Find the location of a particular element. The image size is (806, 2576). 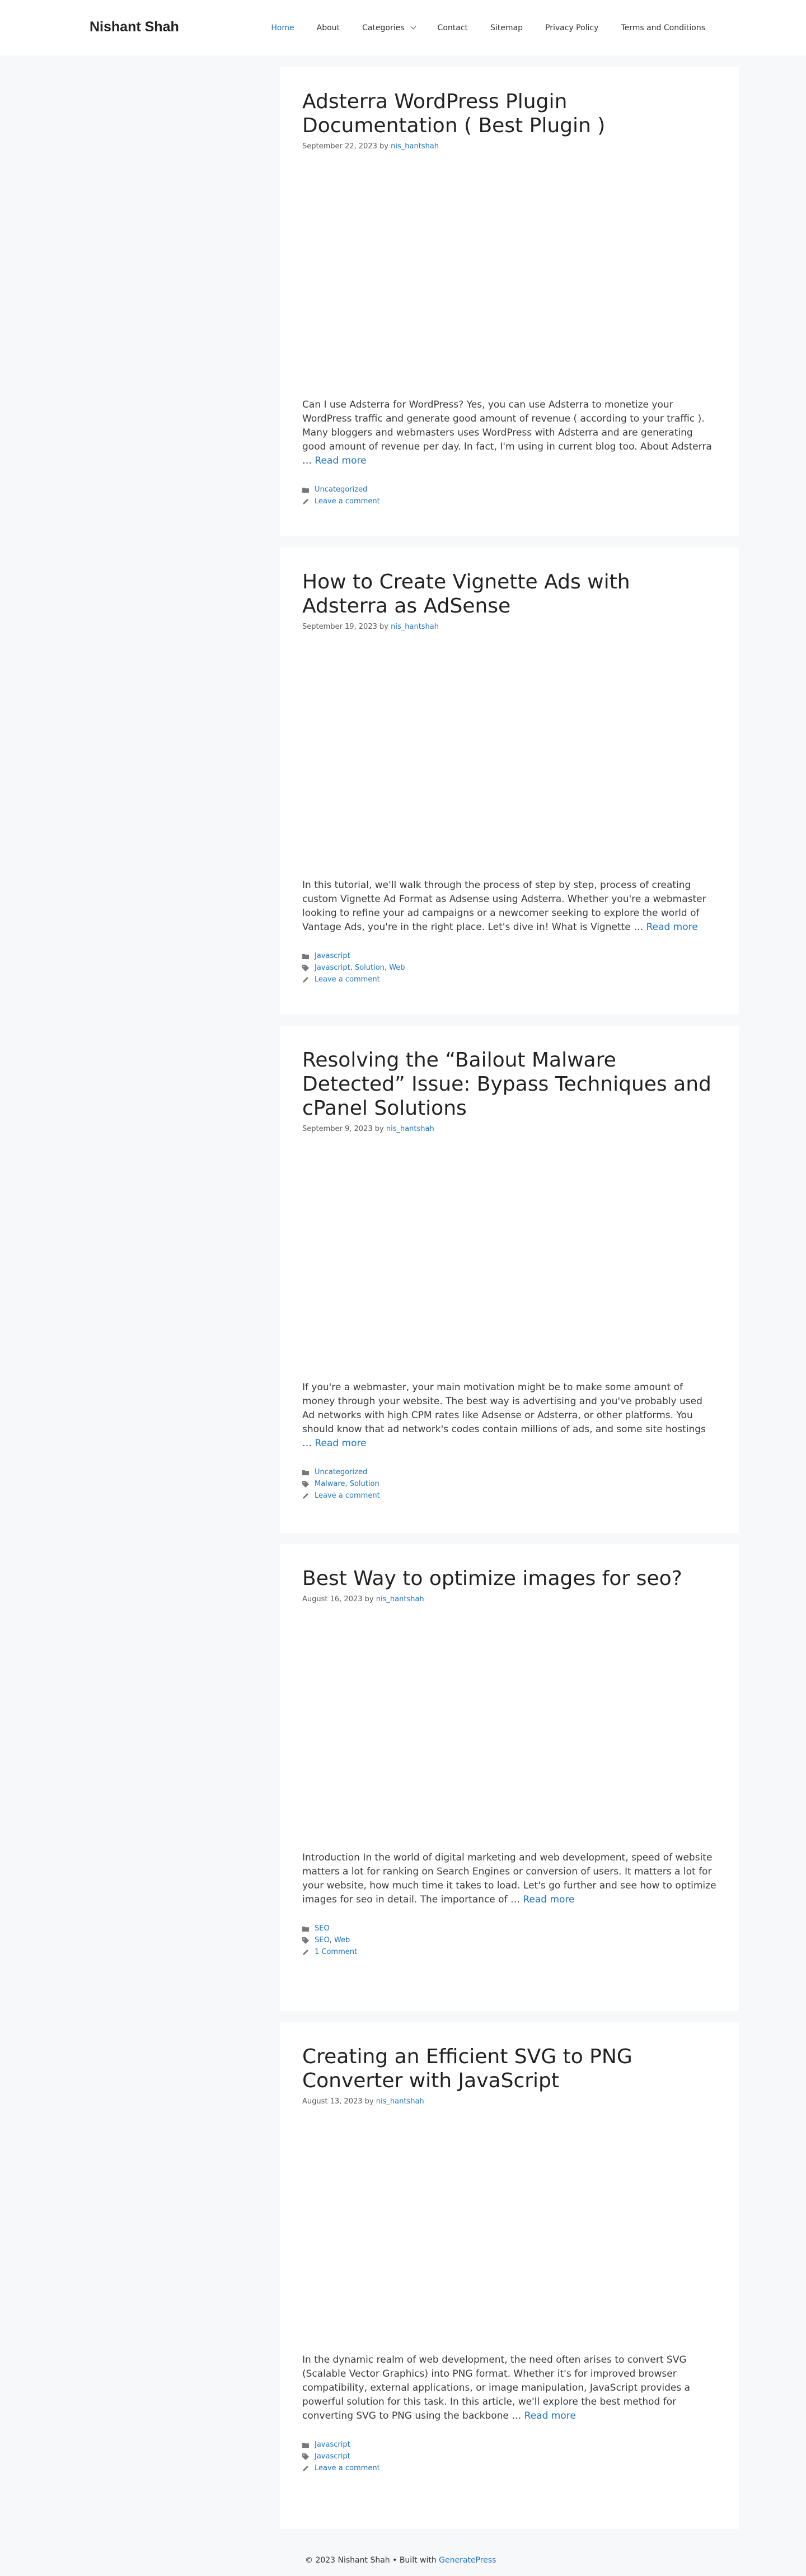

post-footer: Javascript Javascript Leave a comment is located at coordinates (509, 2457).